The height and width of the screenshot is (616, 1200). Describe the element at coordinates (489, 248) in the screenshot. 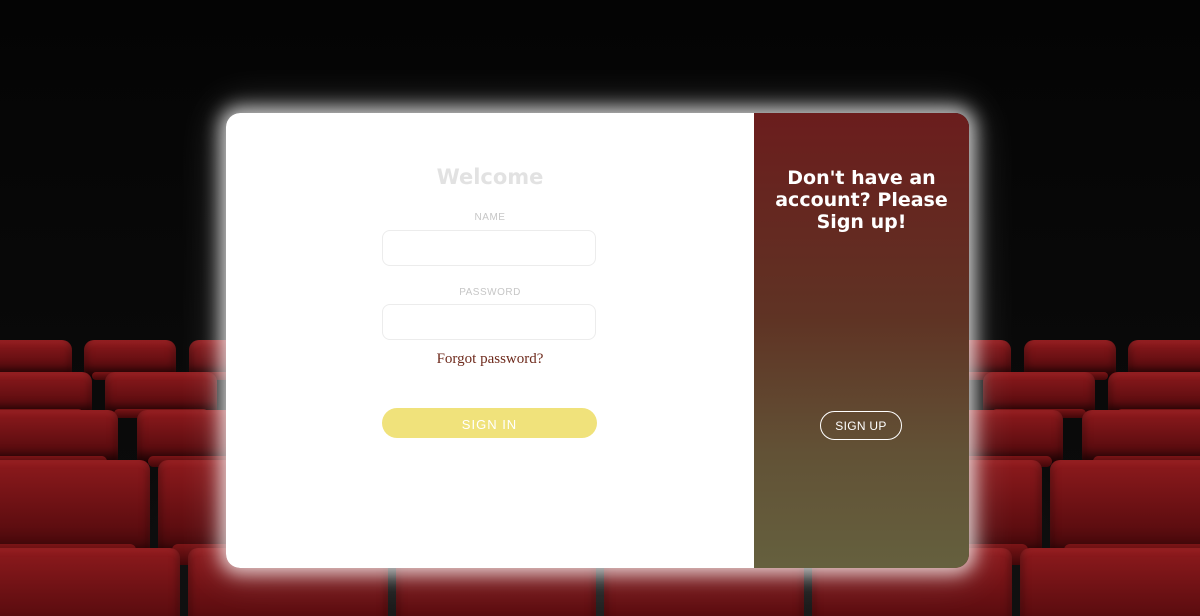

I see `name-input` at that location.